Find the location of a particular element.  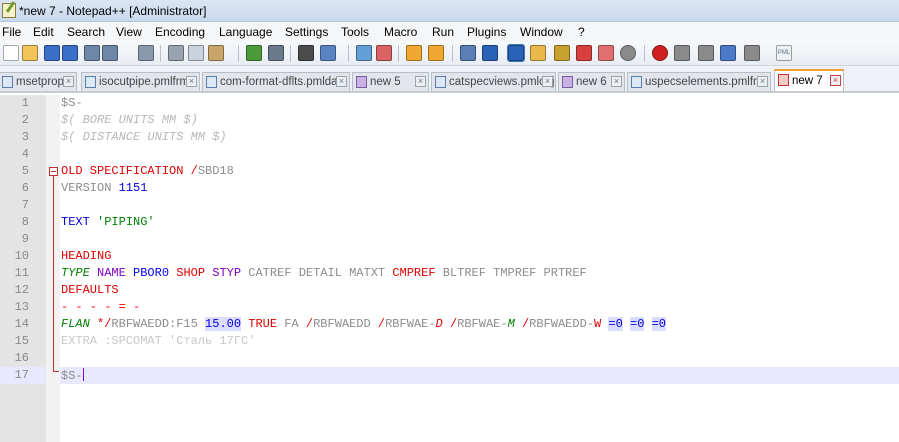

code-line: 15 EXTRA :SPCOMAT 'Сталь 17ГС' is located at coordinates (449, 341).